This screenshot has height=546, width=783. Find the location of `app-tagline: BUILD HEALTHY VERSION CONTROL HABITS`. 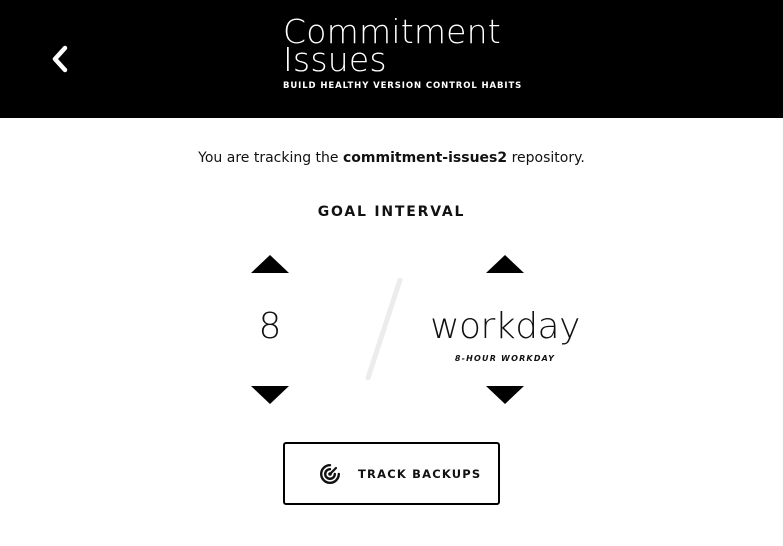

app-tagline: BUILD HEALTHY VERSION CONTROL HABITS is located at coordinates (403, 86).